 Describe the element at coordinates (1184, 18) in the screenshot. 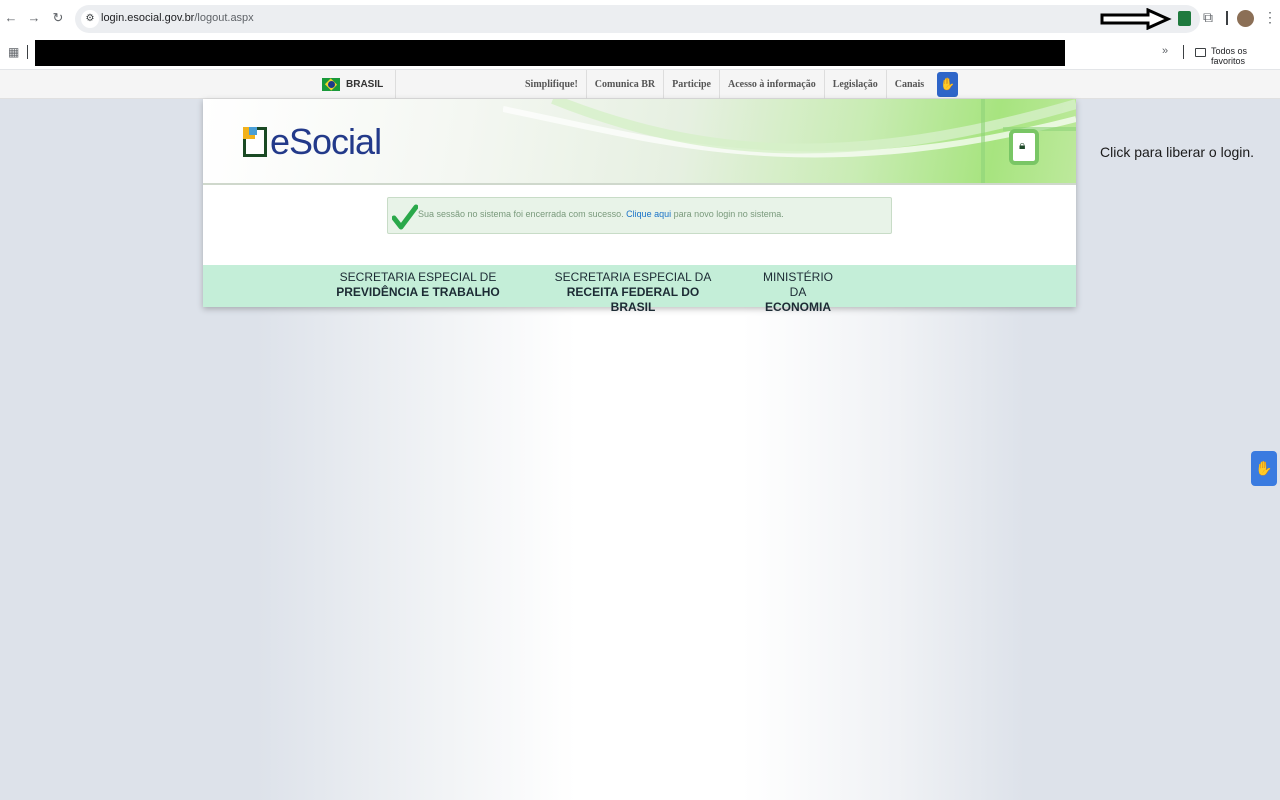

I see `extension-icon` at that location.